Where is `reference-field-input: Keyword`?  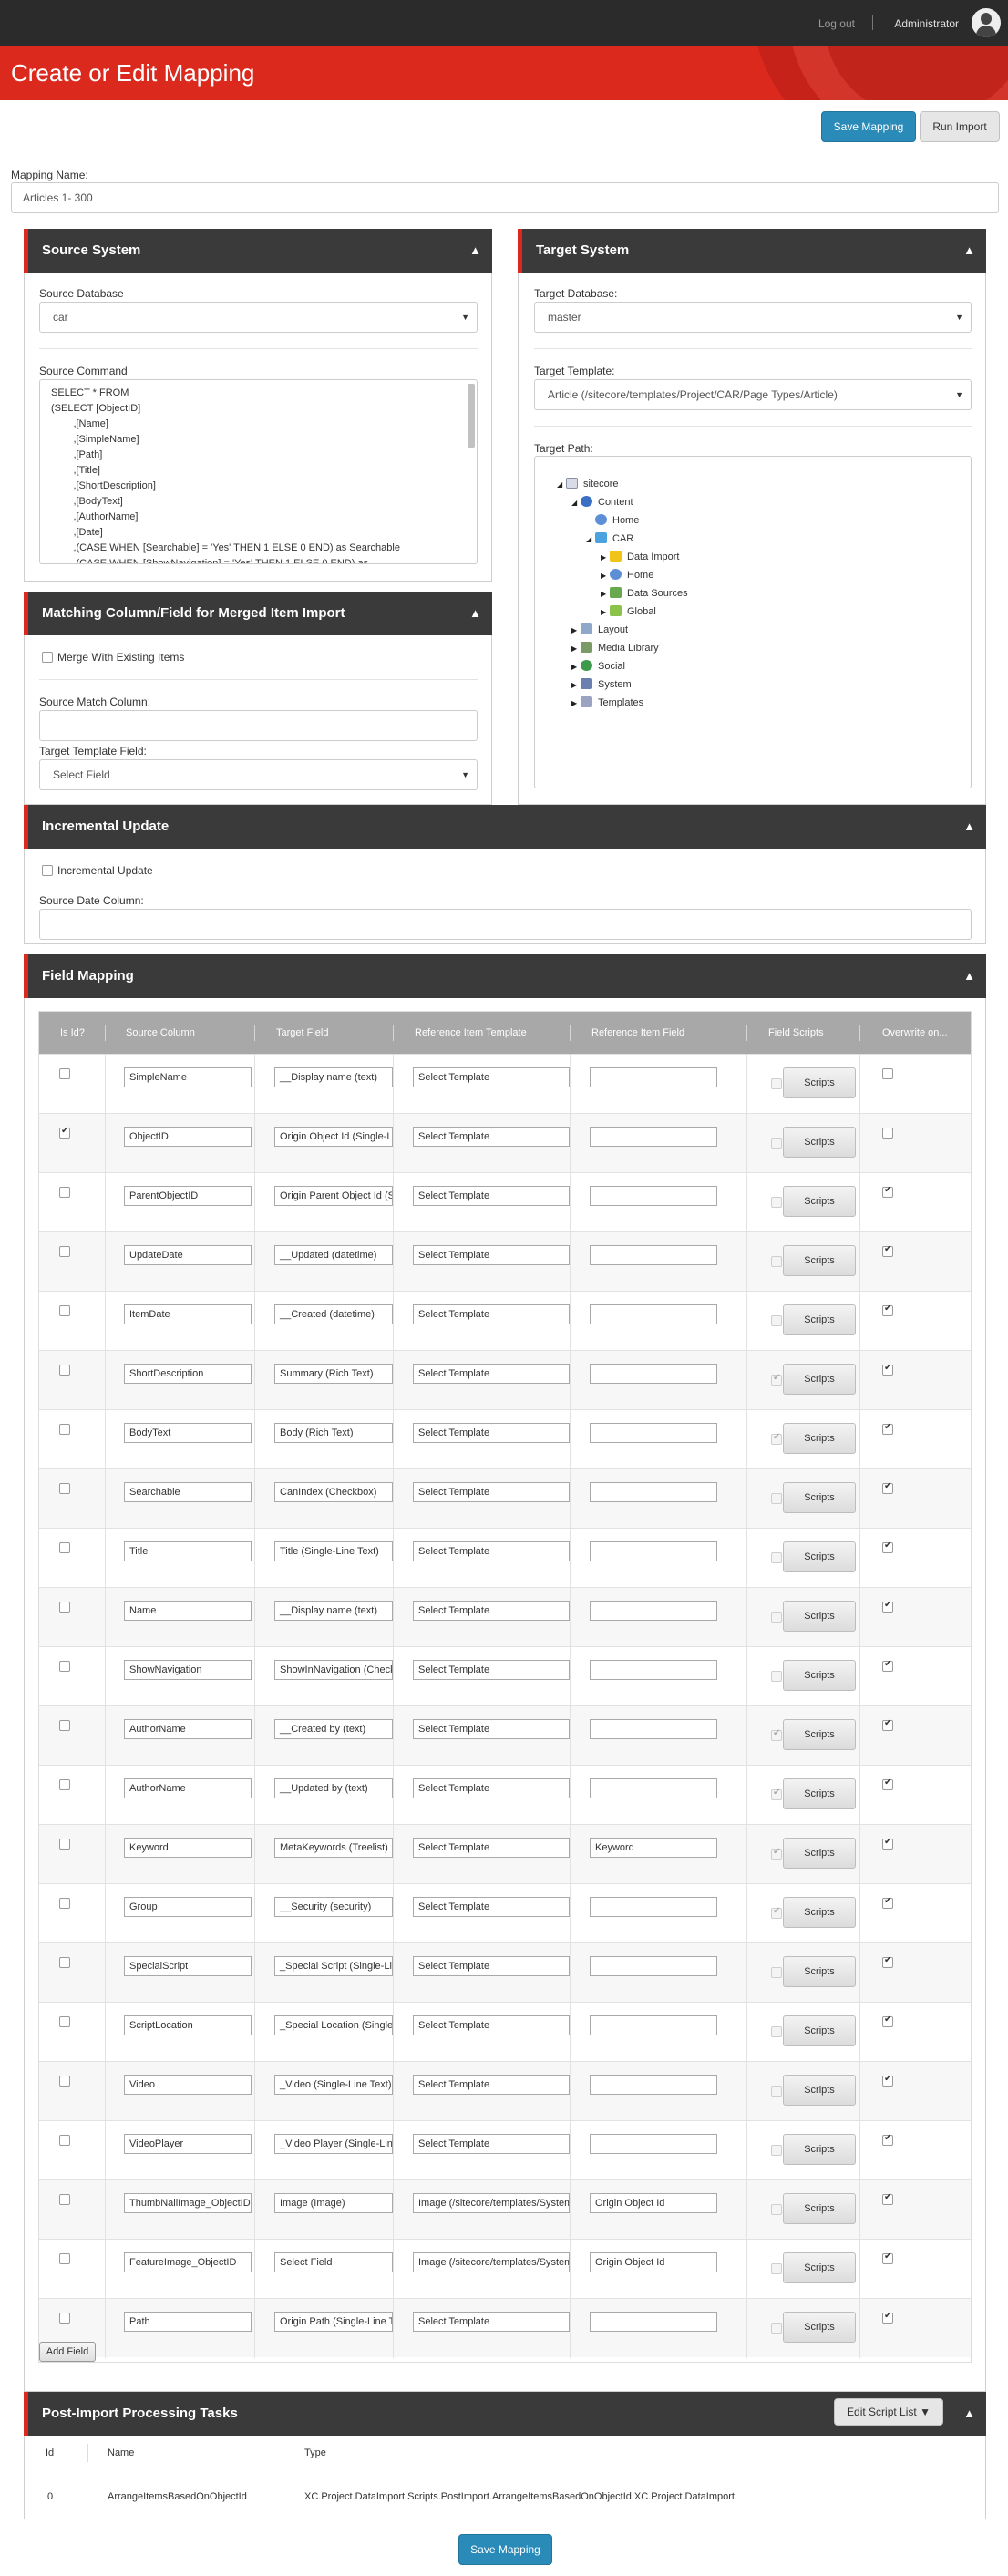 reference-field-input: Keyword is located at coordinates (653, 1848).